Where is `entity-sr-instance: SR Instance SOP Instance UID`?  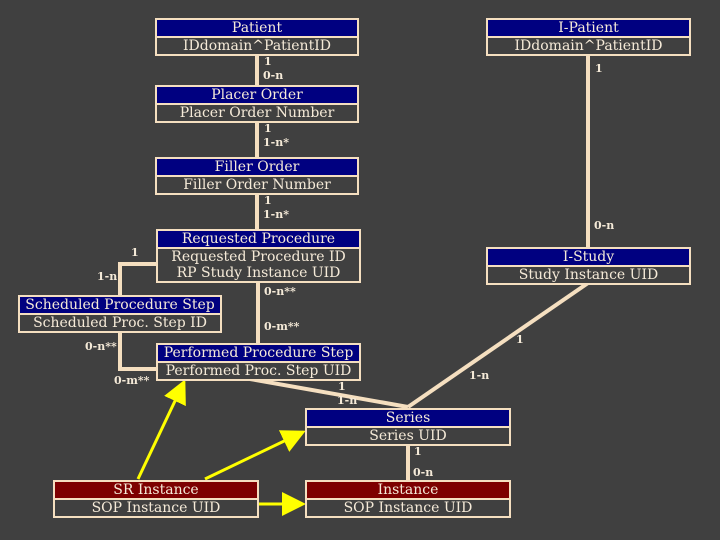 entity-sr-instance: SR Instance SOP Instance UID is located at coordinates (156, 499).